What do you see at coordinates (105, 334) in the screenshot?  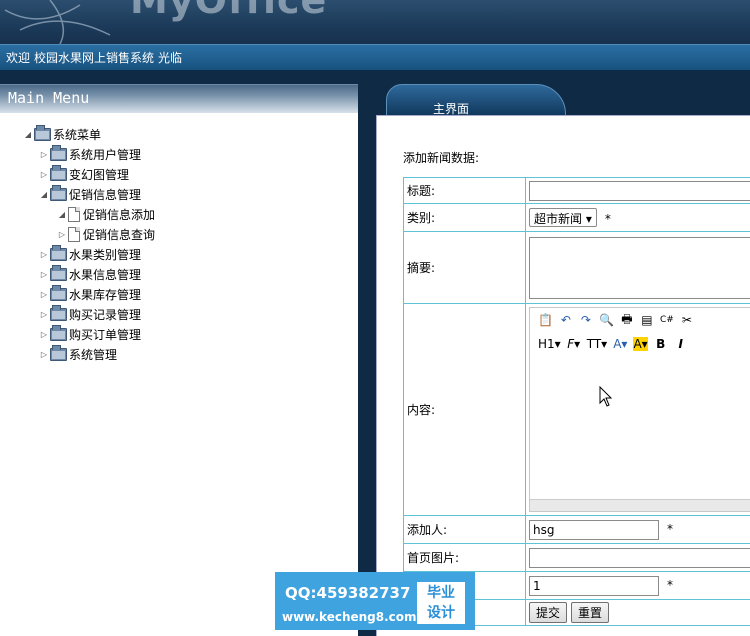 I see `sidebar-item-label: 购买订单管理` at bounding box center [105, 334].